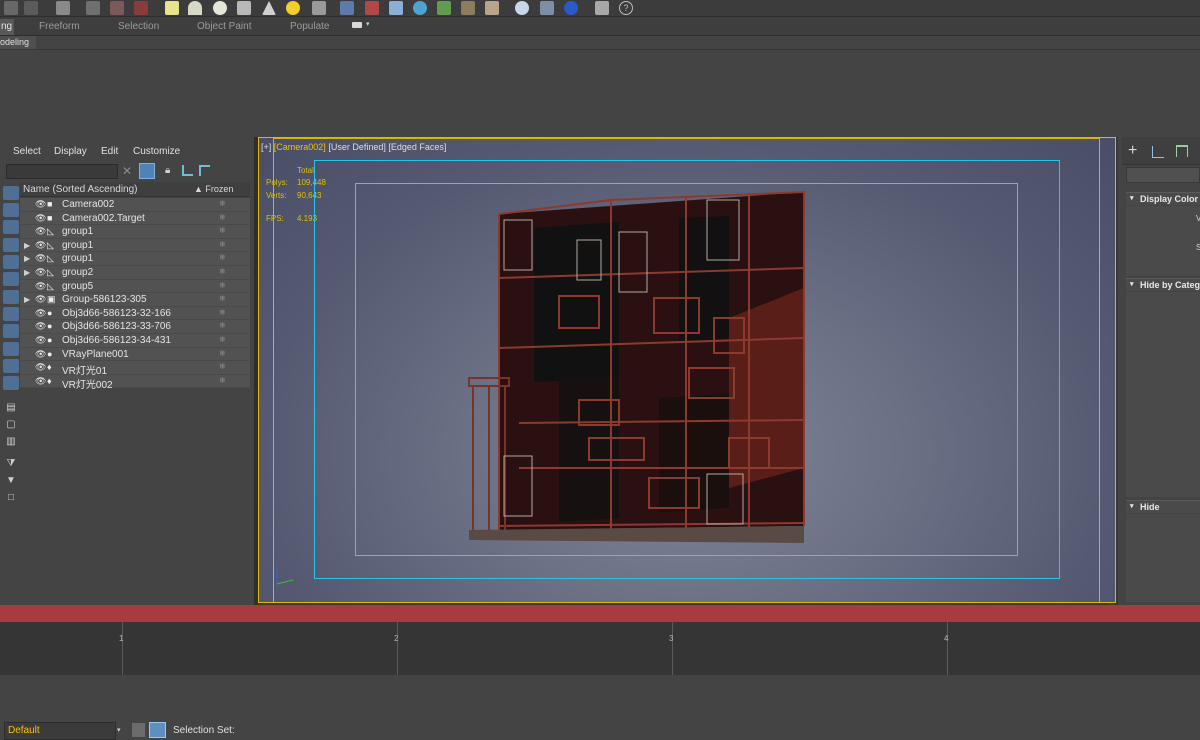 This screenshot has width=1200, height=740. What do you see at coordinates (602, 8) in the screenshot?
I see `phone-icon` at bounding box center [602, 8].